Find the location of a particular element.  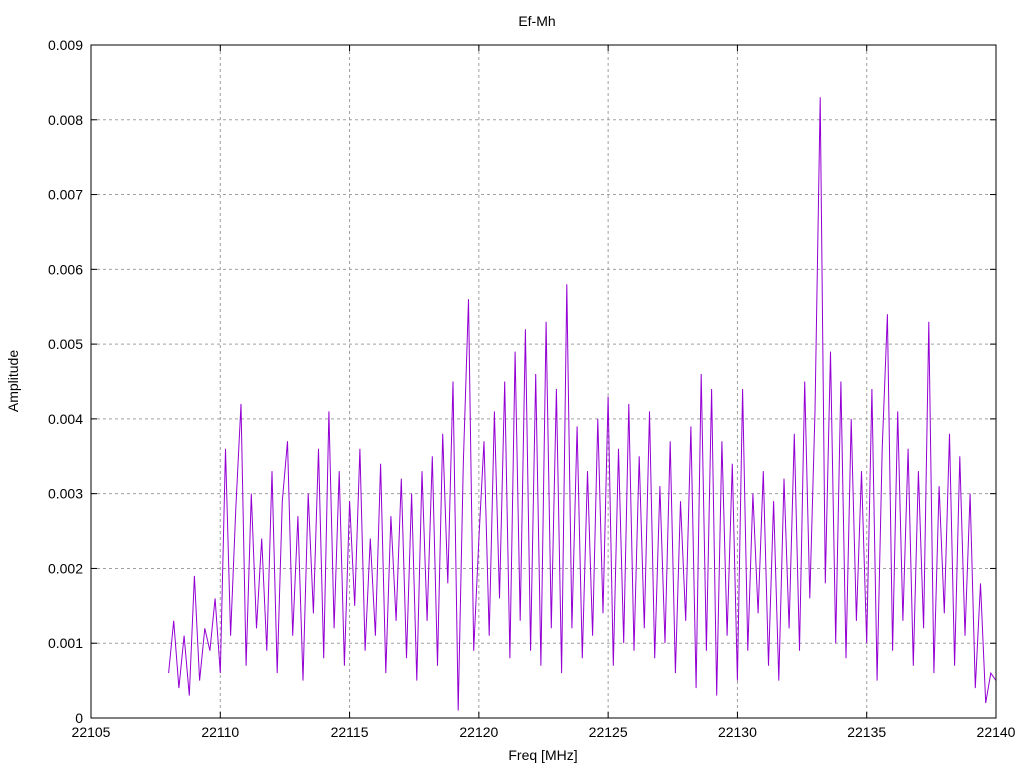

y-tick-label: 0.001 is located at coordinates (65, 643).